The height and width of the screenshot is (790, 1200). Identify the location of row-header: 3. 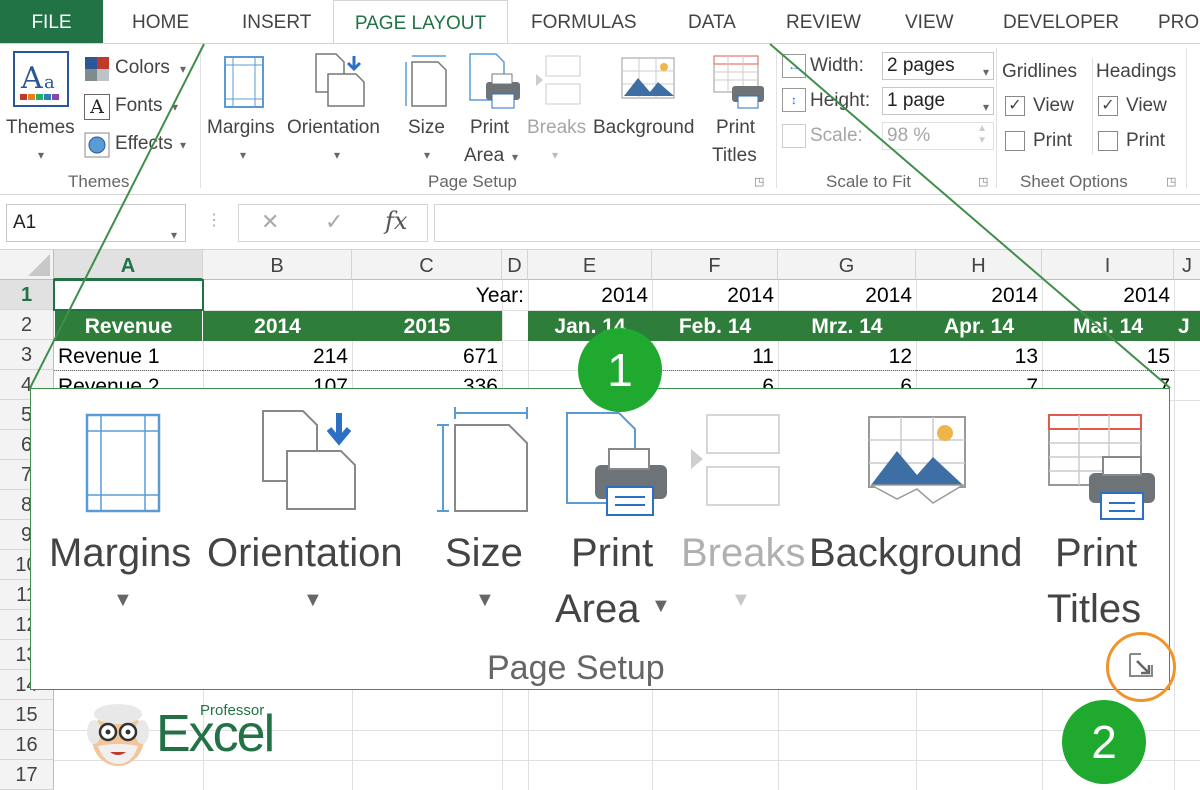
(27, 355).